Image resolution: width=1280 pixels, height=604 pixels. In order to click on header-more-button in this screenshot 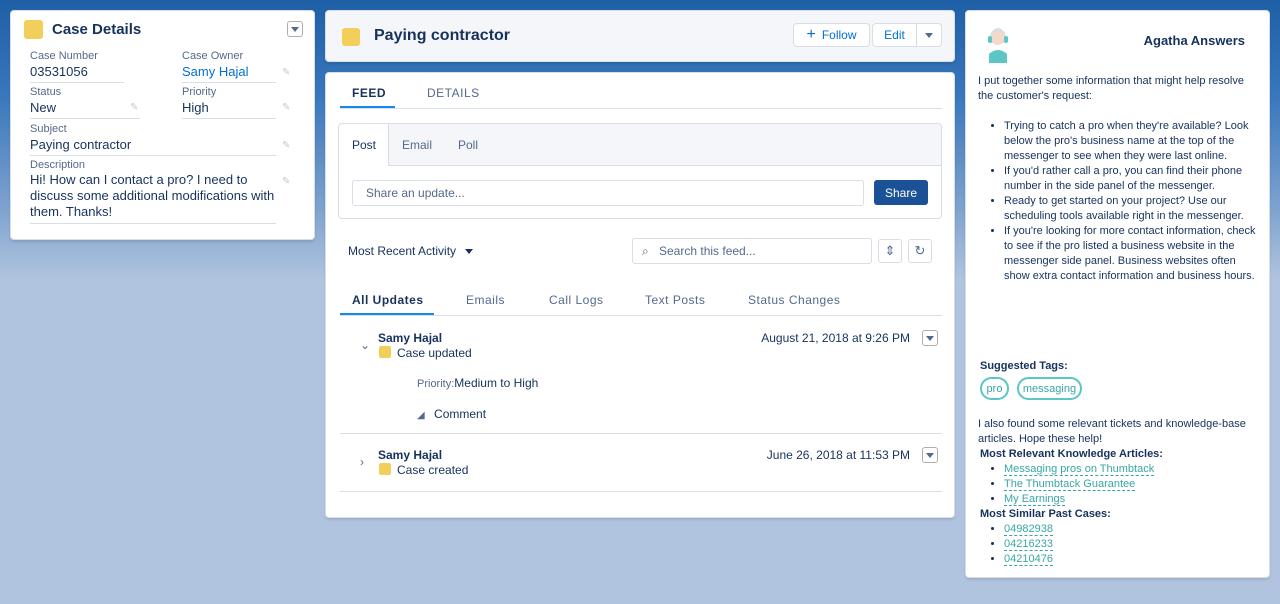, I will do `click(929, 35)`.